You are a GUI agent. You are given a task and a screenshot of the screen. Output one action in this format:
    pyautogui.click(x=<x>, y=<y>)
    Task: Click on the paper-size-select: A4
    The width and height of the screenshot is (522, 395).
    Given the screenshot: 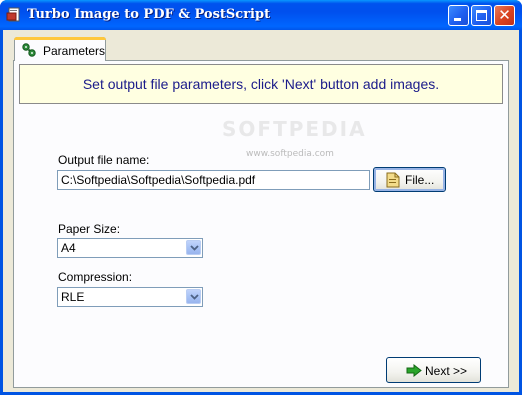 What is the action you would take?
    pyautogui.click(x=130, y=248)
    